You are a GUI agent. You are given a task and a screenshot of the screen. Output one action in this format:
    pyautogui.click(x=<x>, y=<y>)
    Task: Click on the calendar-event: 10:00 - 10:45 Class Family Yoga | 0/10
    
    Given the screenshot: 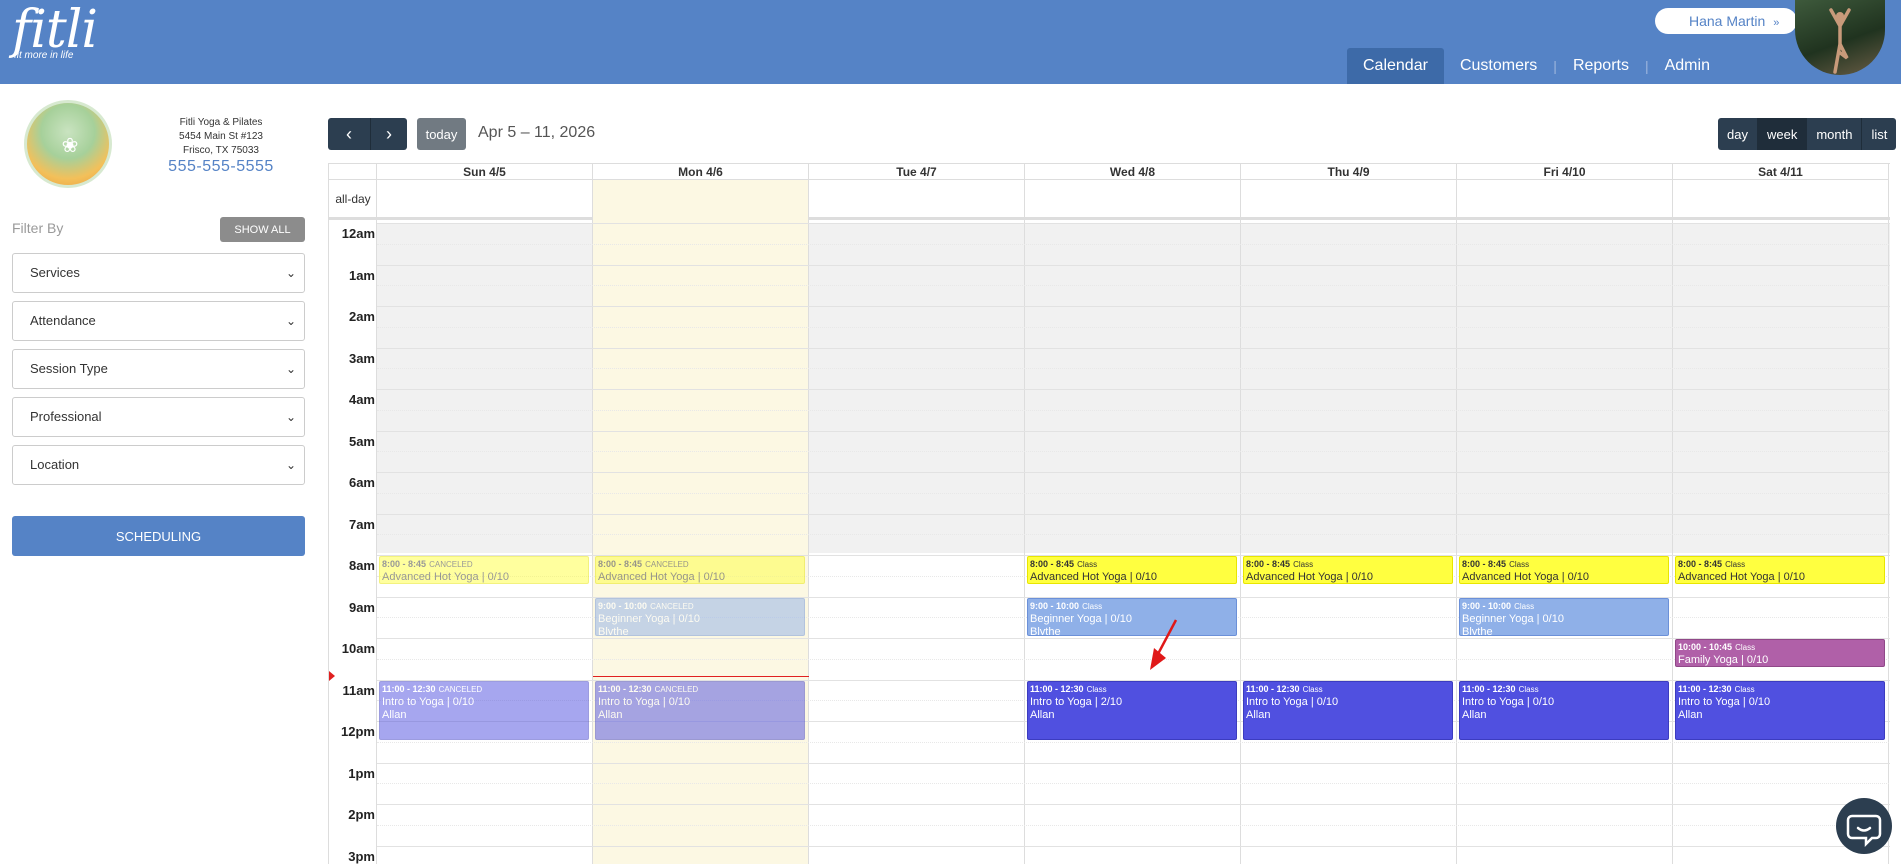 What is the action you would take?
    pyautogui.click(x=1780, y=653)
    